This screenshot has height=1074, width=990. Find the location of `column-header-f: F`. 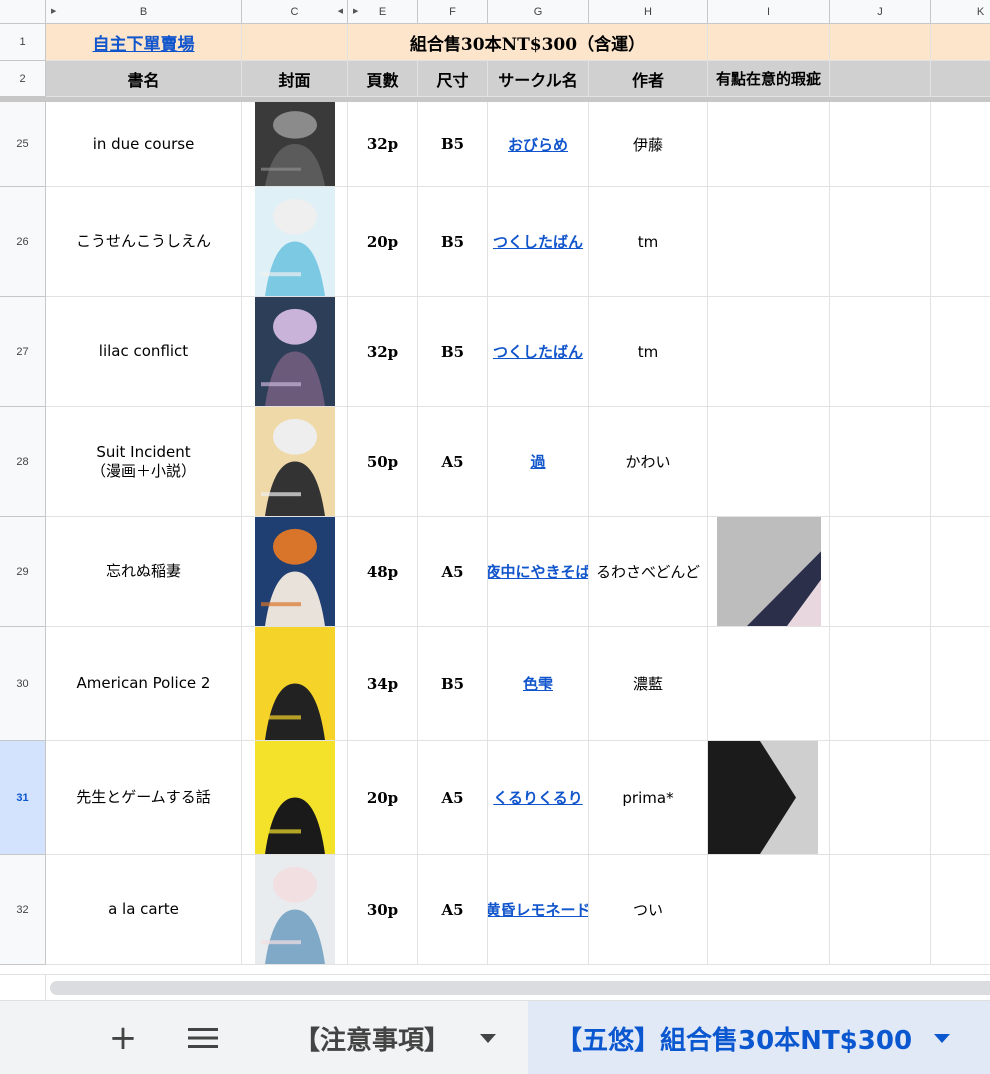

column-header-f: F is located at coordinates (453, 12).